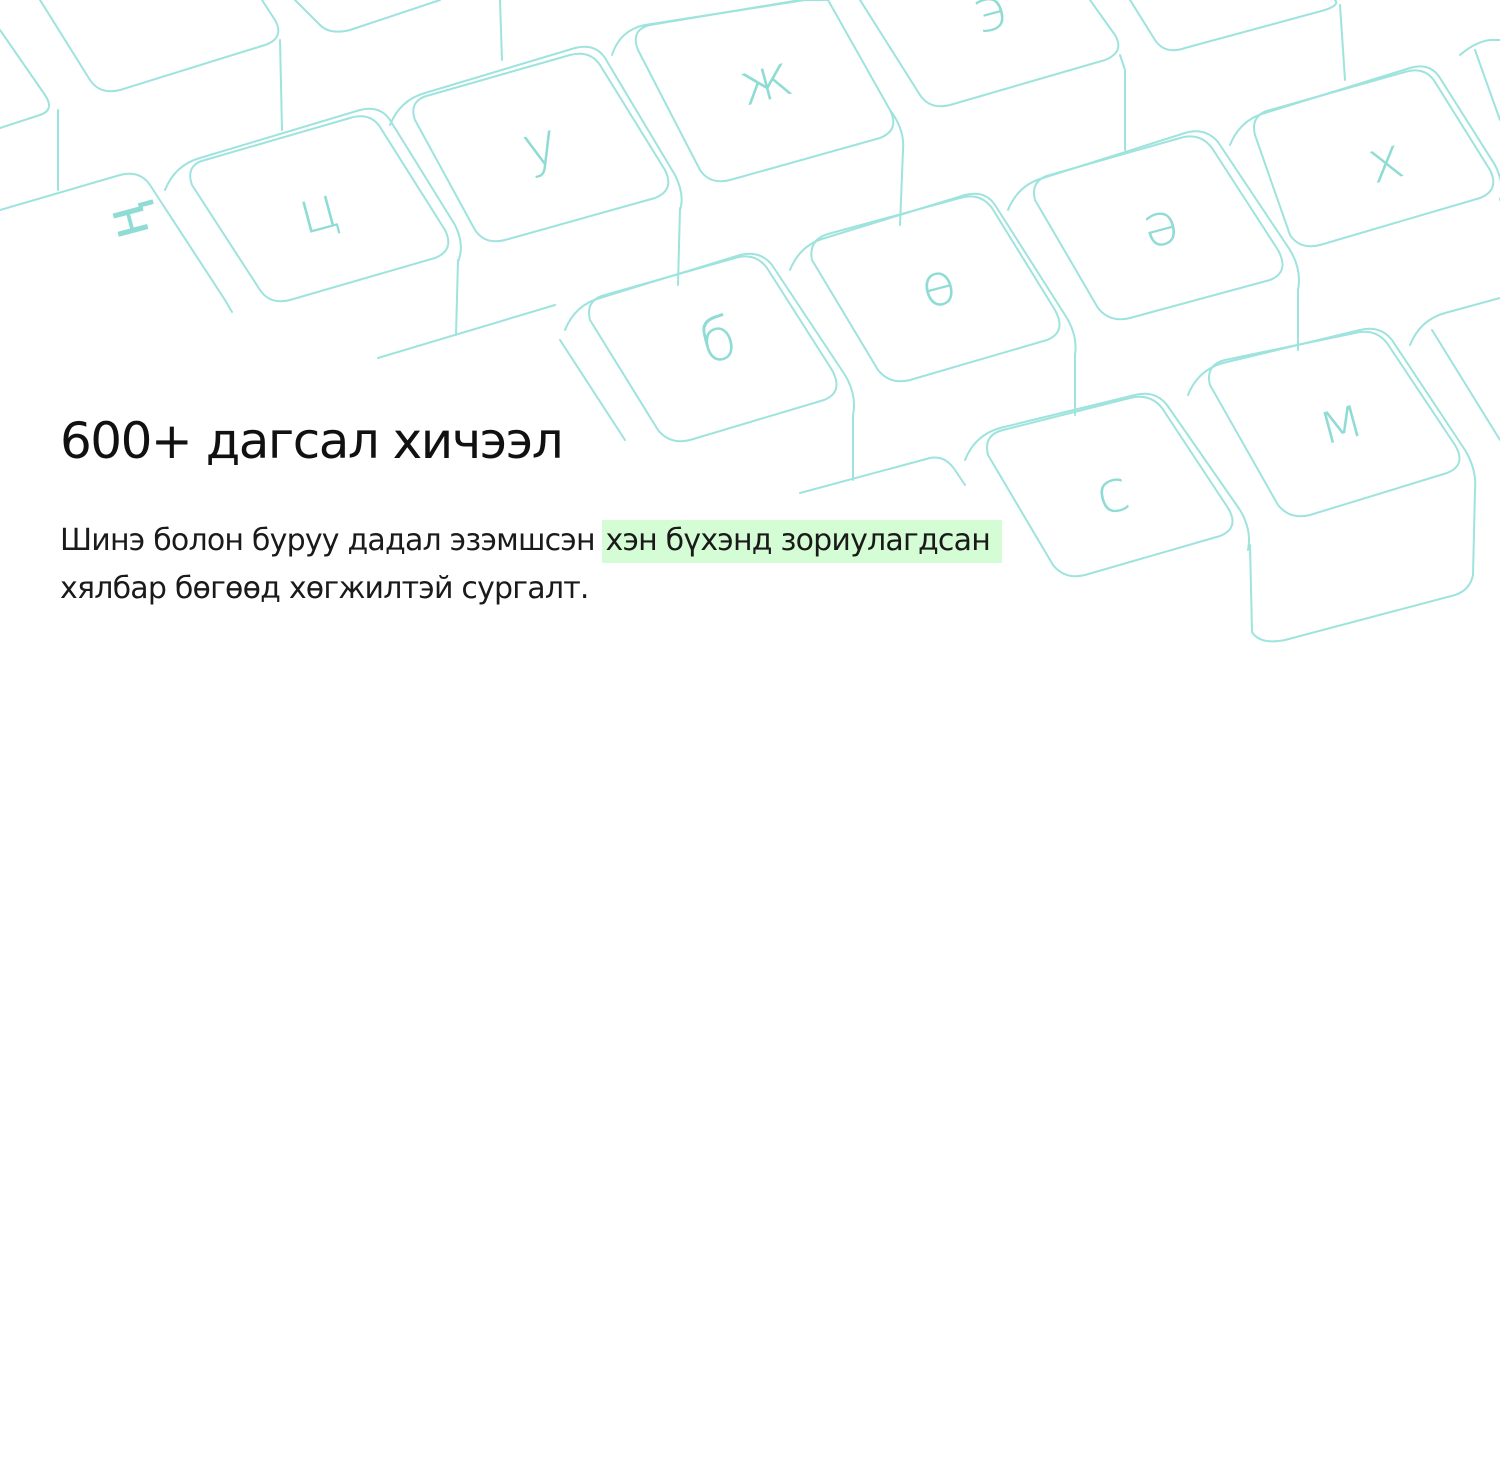 The width and height of the screenshot is (1500, 1480). Describe the element at coordinates (324, 588) in the screenshot. I see `description-line-2: хялбар бөгөөд хөгжилтэй сургалт.` at that location.